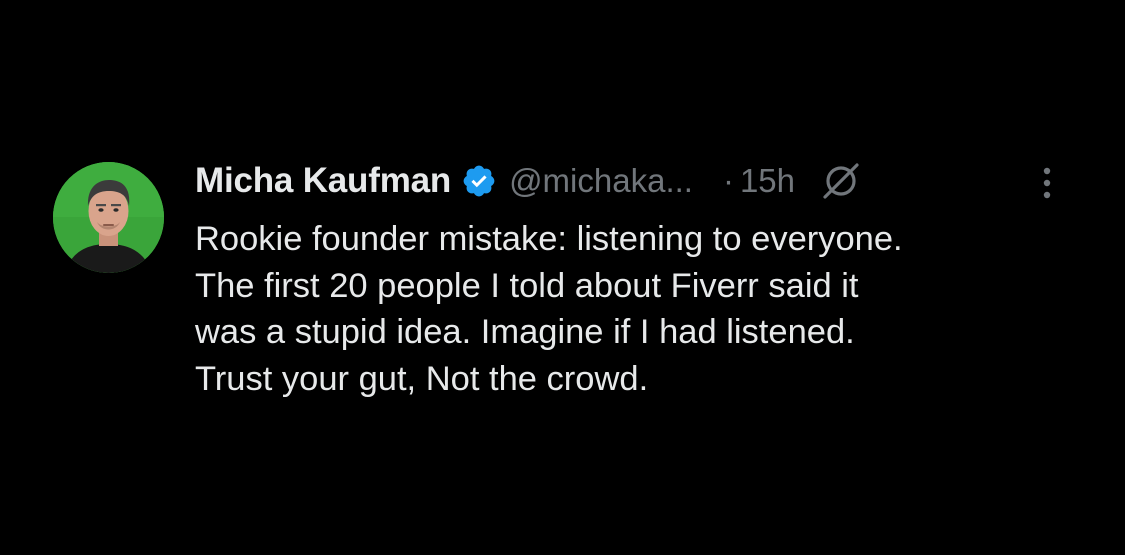 The image size is (1125, 555). Describe the element at coordinates (1047, 184) in the screenshot. I see `more-options-icon` at that location.